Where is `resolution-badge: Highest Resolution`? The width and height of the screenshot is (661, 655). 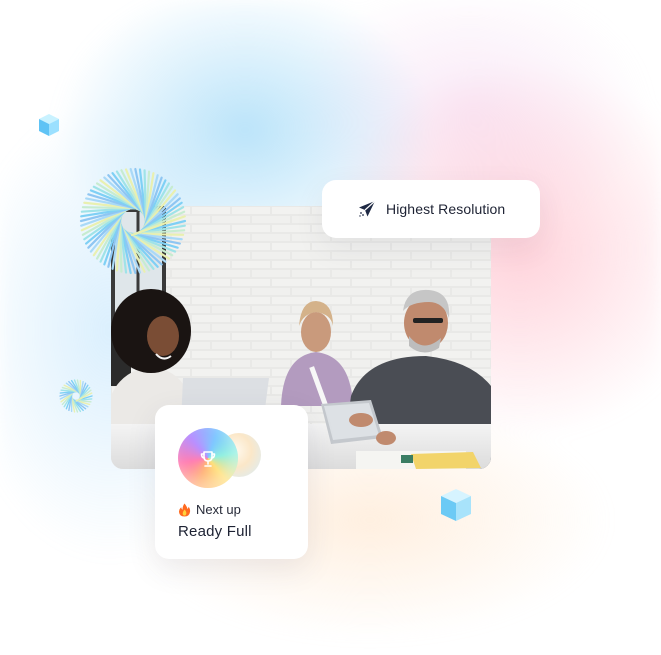
resolution-badge: Highest Resolution is located at coordinates (431, 209).